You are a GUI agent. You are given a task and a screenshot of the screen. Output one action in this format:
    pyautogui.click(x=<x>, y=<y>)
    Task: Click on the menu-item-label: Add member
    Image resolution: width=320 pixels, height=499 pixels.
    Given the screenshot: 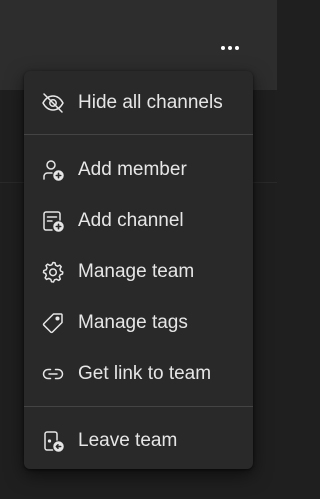 What is the action you would take?
    pyautogui.click(x=132, y=169)
    